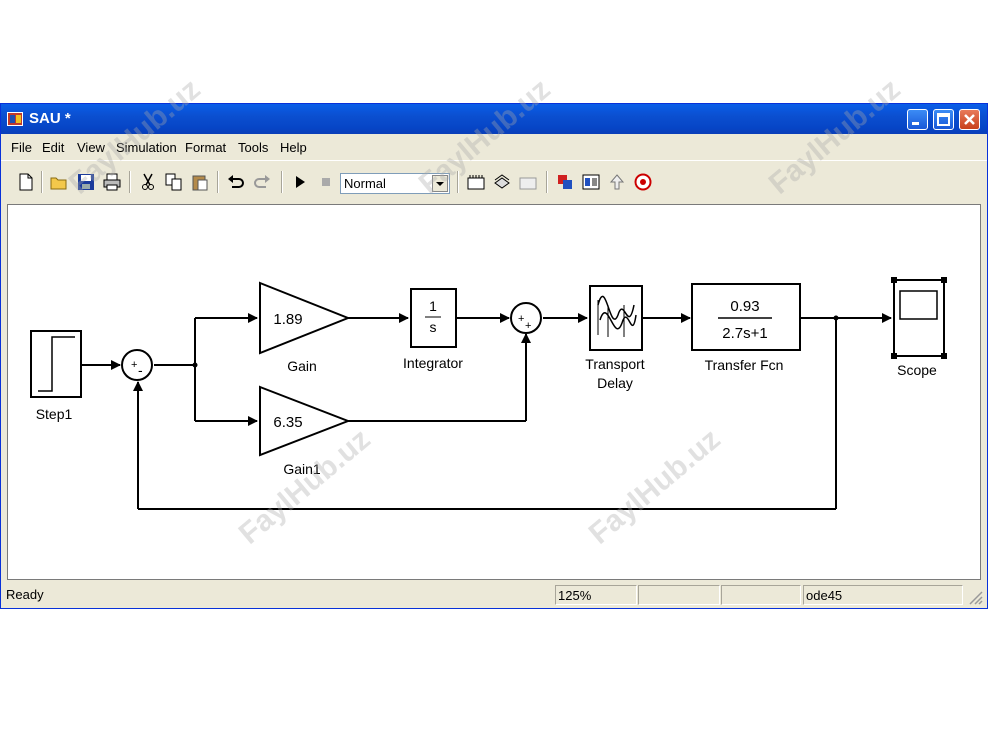  I want to click on zoom-level: 125%, so click(596, 595).